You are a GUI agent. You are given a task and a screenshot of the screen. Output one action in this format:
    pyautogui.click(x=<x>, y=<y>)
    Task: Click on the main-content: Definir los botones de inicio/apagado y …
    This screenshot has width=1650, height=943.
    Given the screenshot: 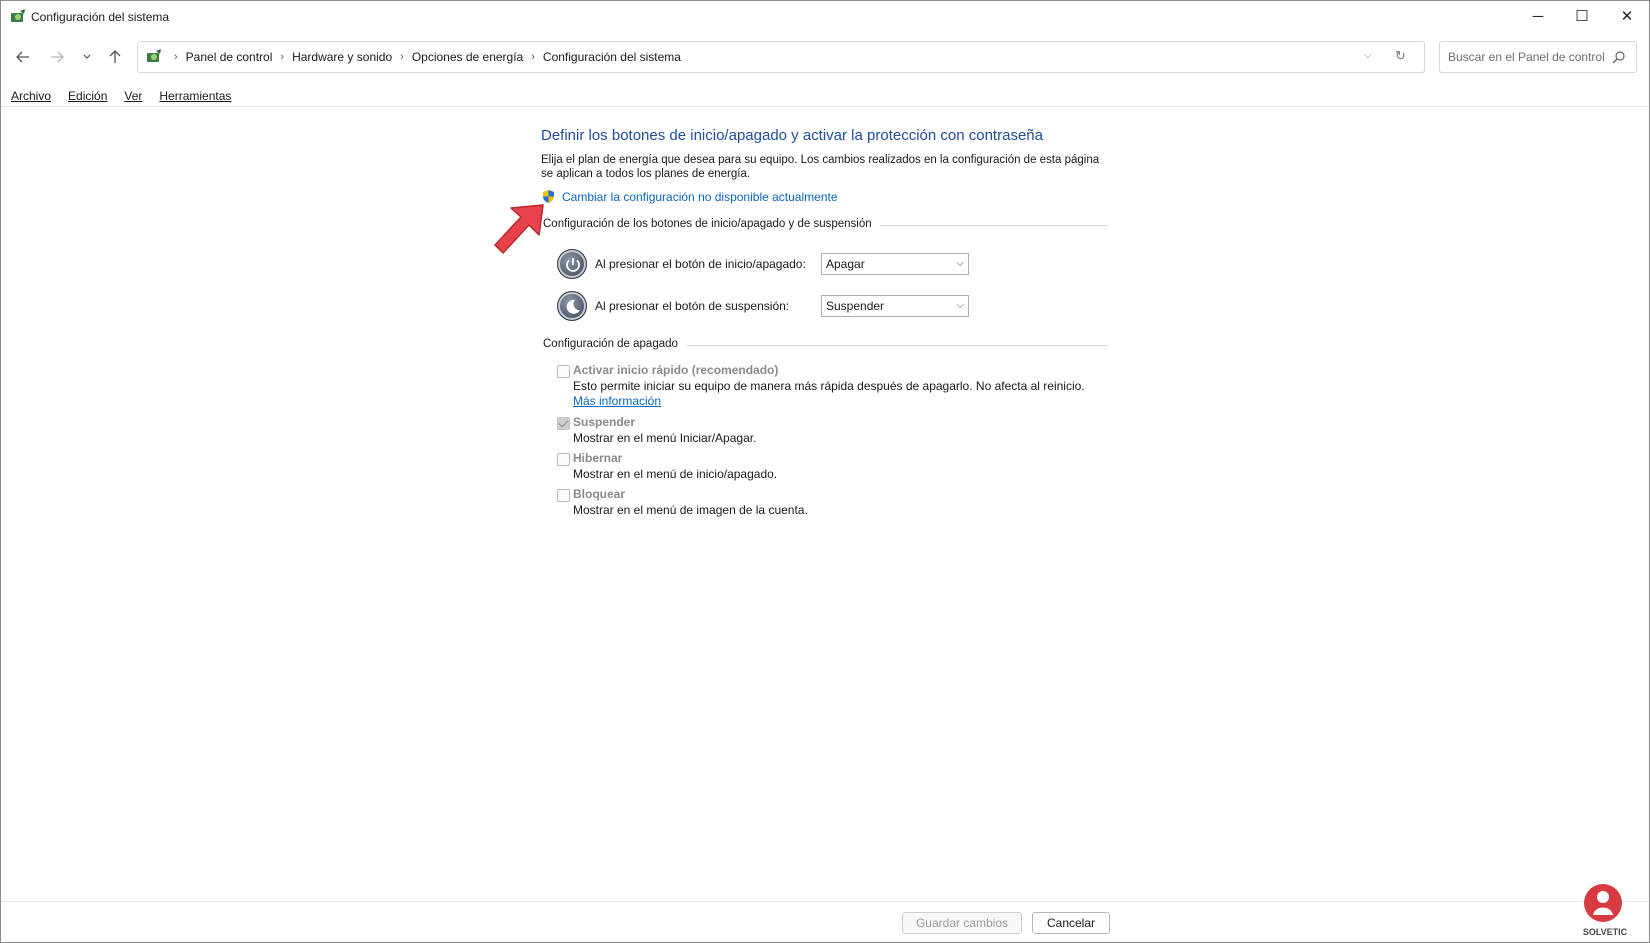 What is the action you would take?
    pyautogui.click(x=831, y=322)
    